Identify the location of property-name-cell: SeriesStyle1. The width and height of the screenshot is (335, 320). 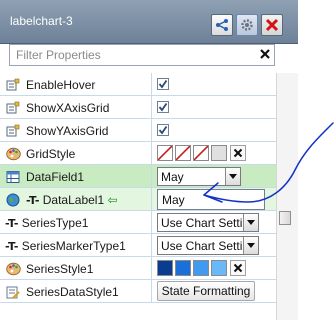
(76, 268).